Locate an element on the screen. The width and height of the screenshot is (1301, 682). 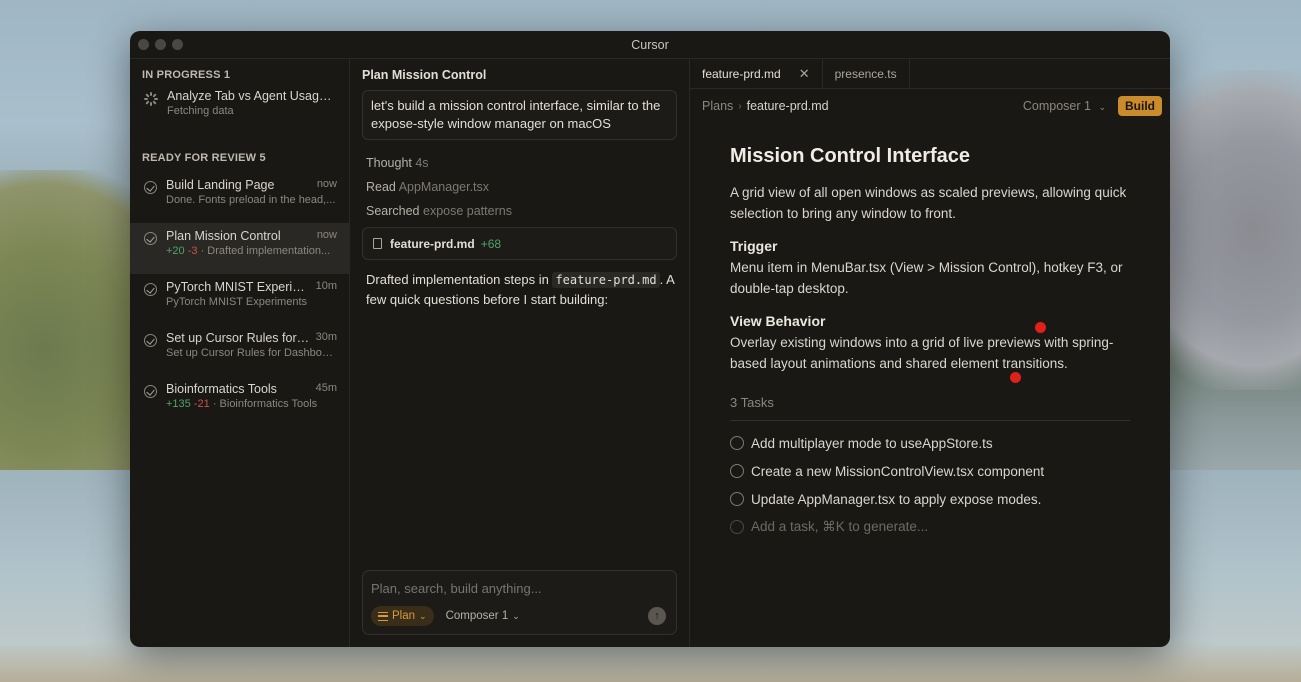
read-step: Read AppManager.tsx is located at coordinates (521, 187).